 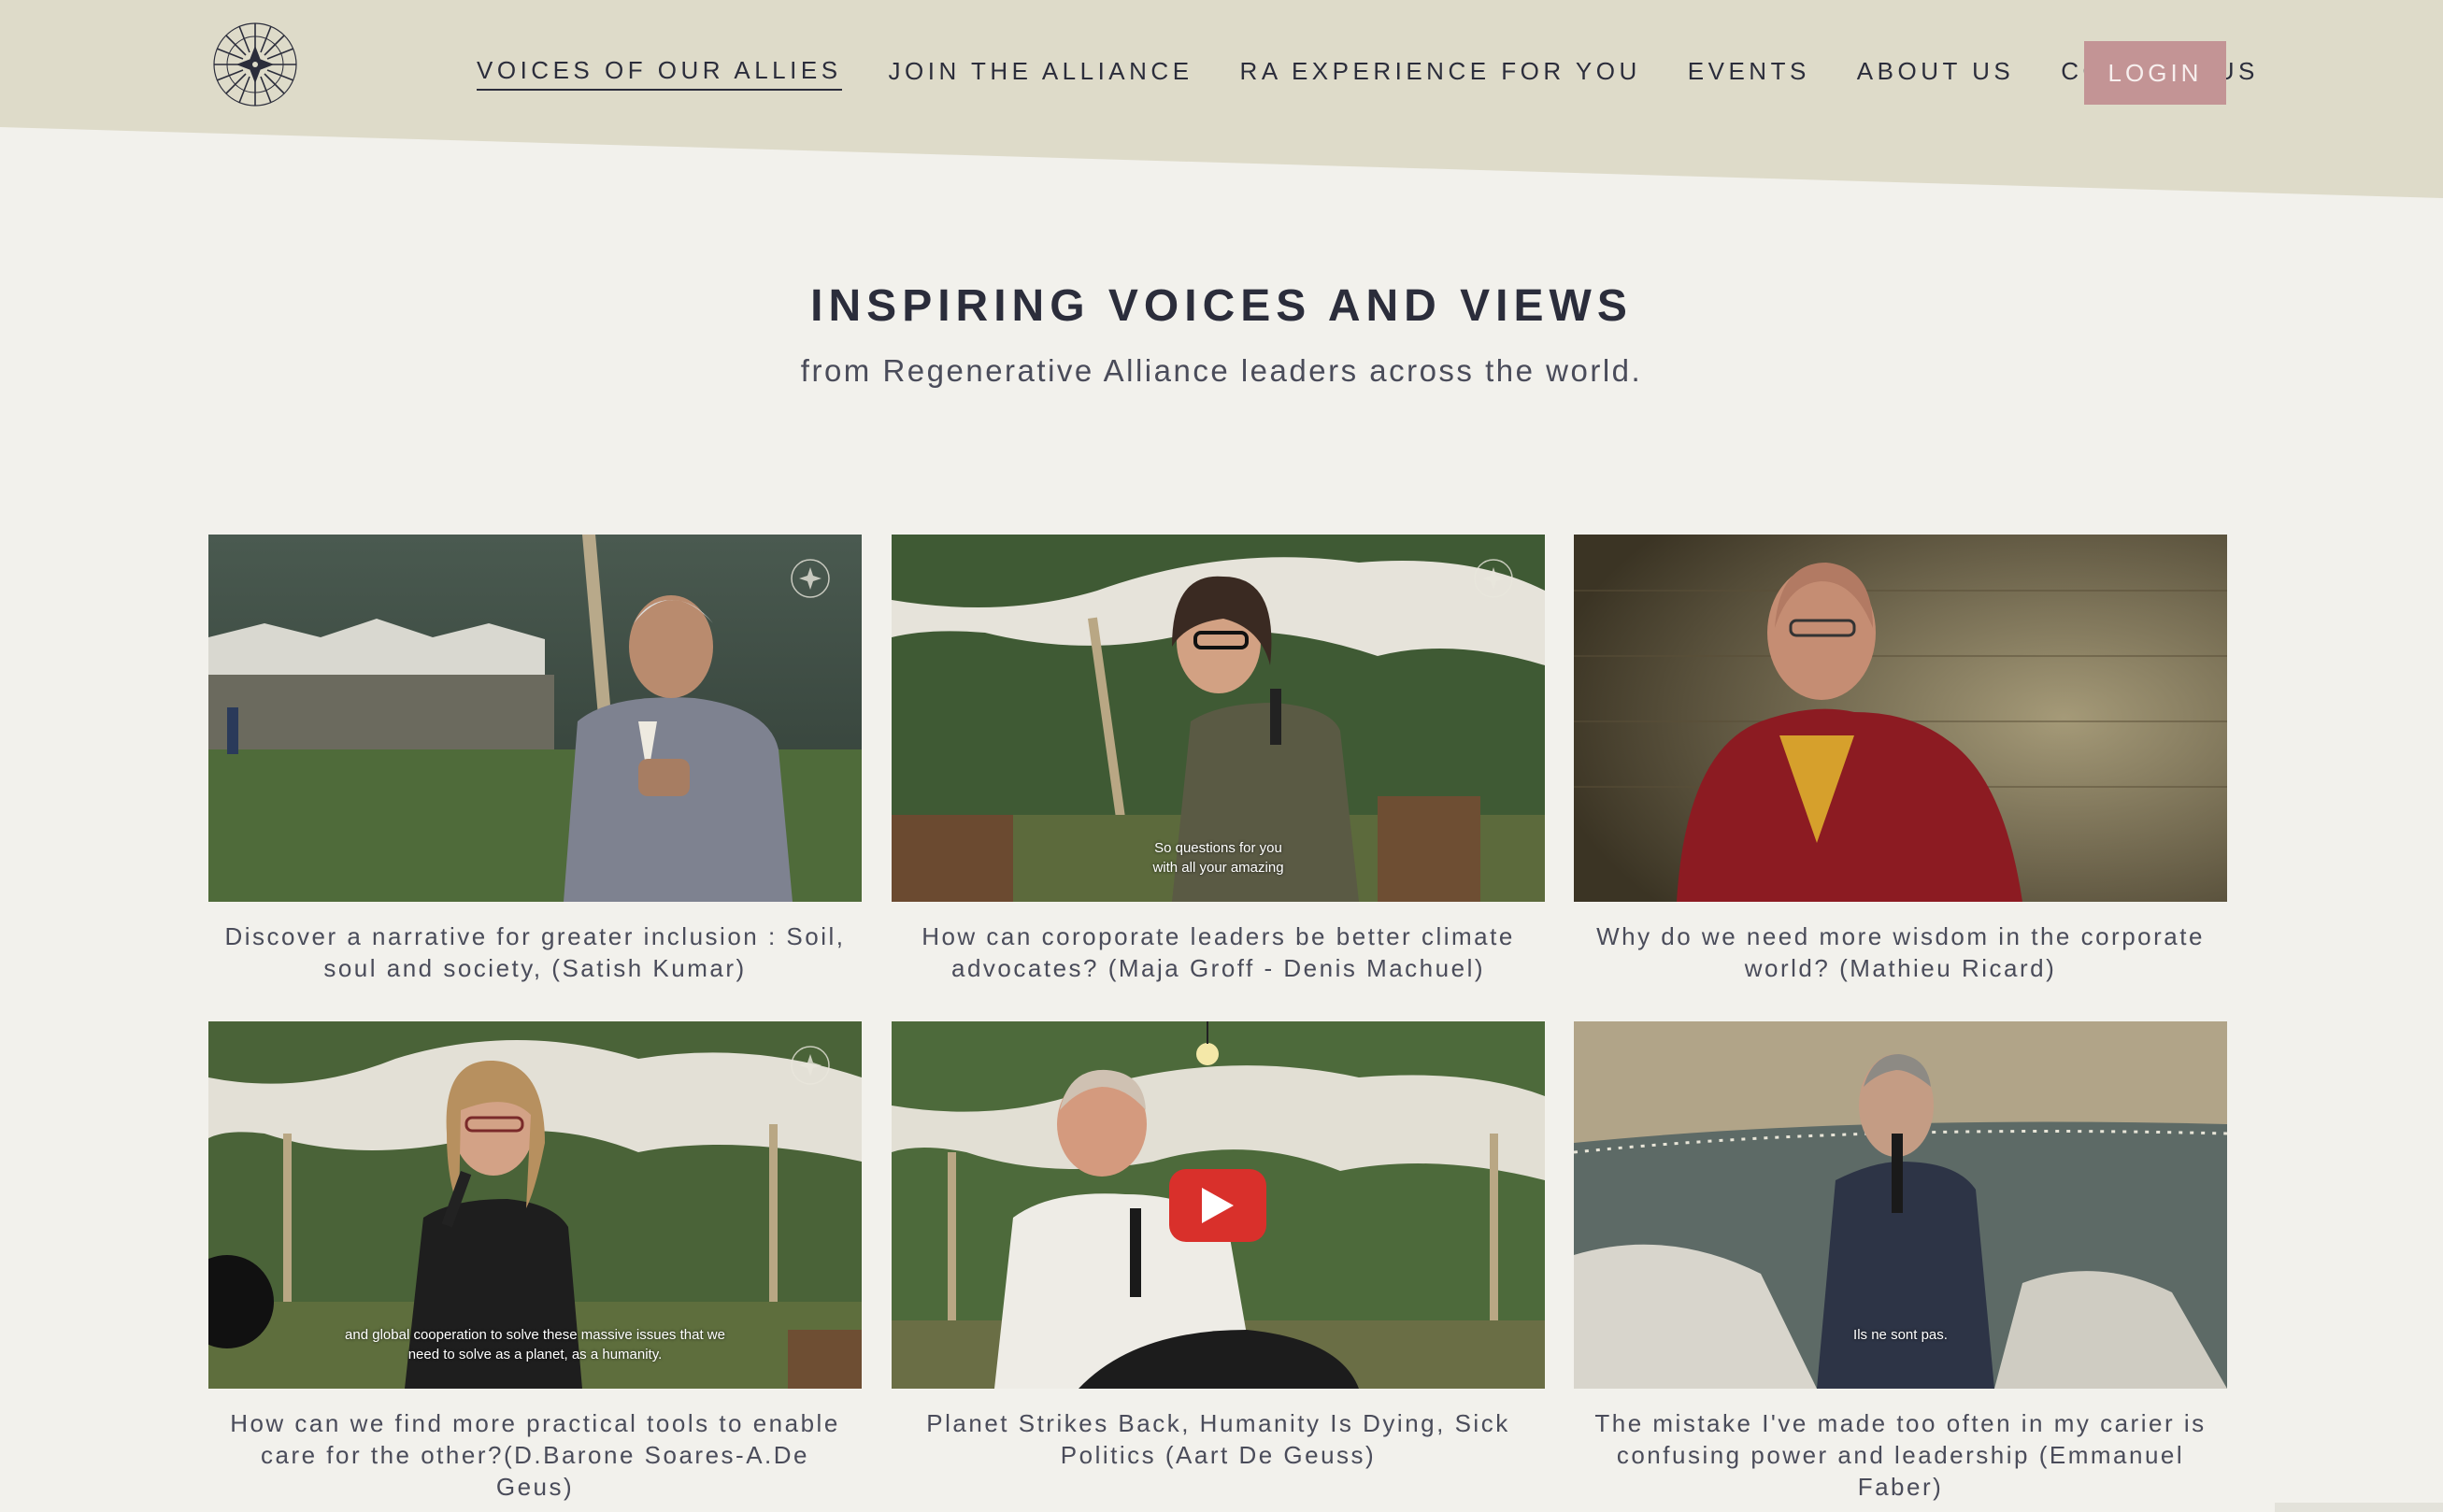 What do you see at coordinates (2359, 1507) in the screenshot?
I see `scroll-indicator` at bounding box center [2359, 1507].